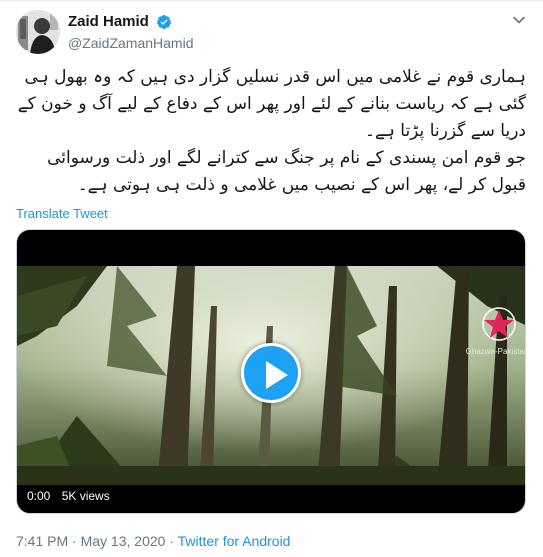  What do you see at coordinates (271, 0) in the screenshot?
I see `top-divider` at bounding box center [271, 0].